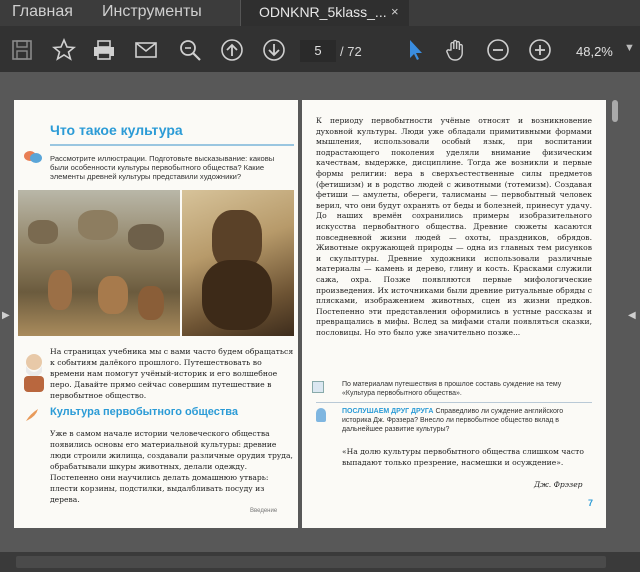 This screenshot has width=640, height=572. I want to click on menu-tools: Инструменты, so click(152, 12).